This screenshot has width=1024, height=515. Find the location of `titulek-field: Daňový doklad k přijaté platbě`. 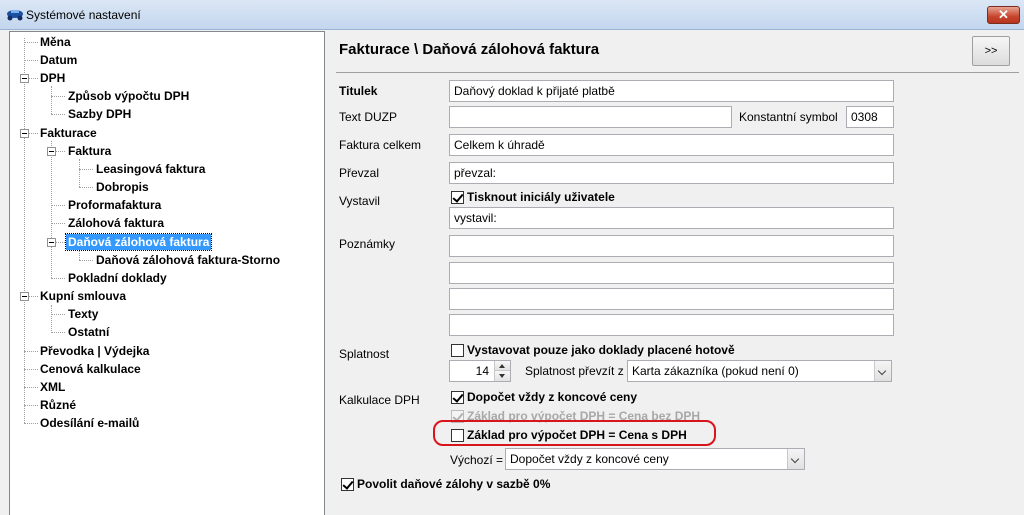

titulek-field: Daňový doklad k přijaté platbě is located at coordinates (671, 91).